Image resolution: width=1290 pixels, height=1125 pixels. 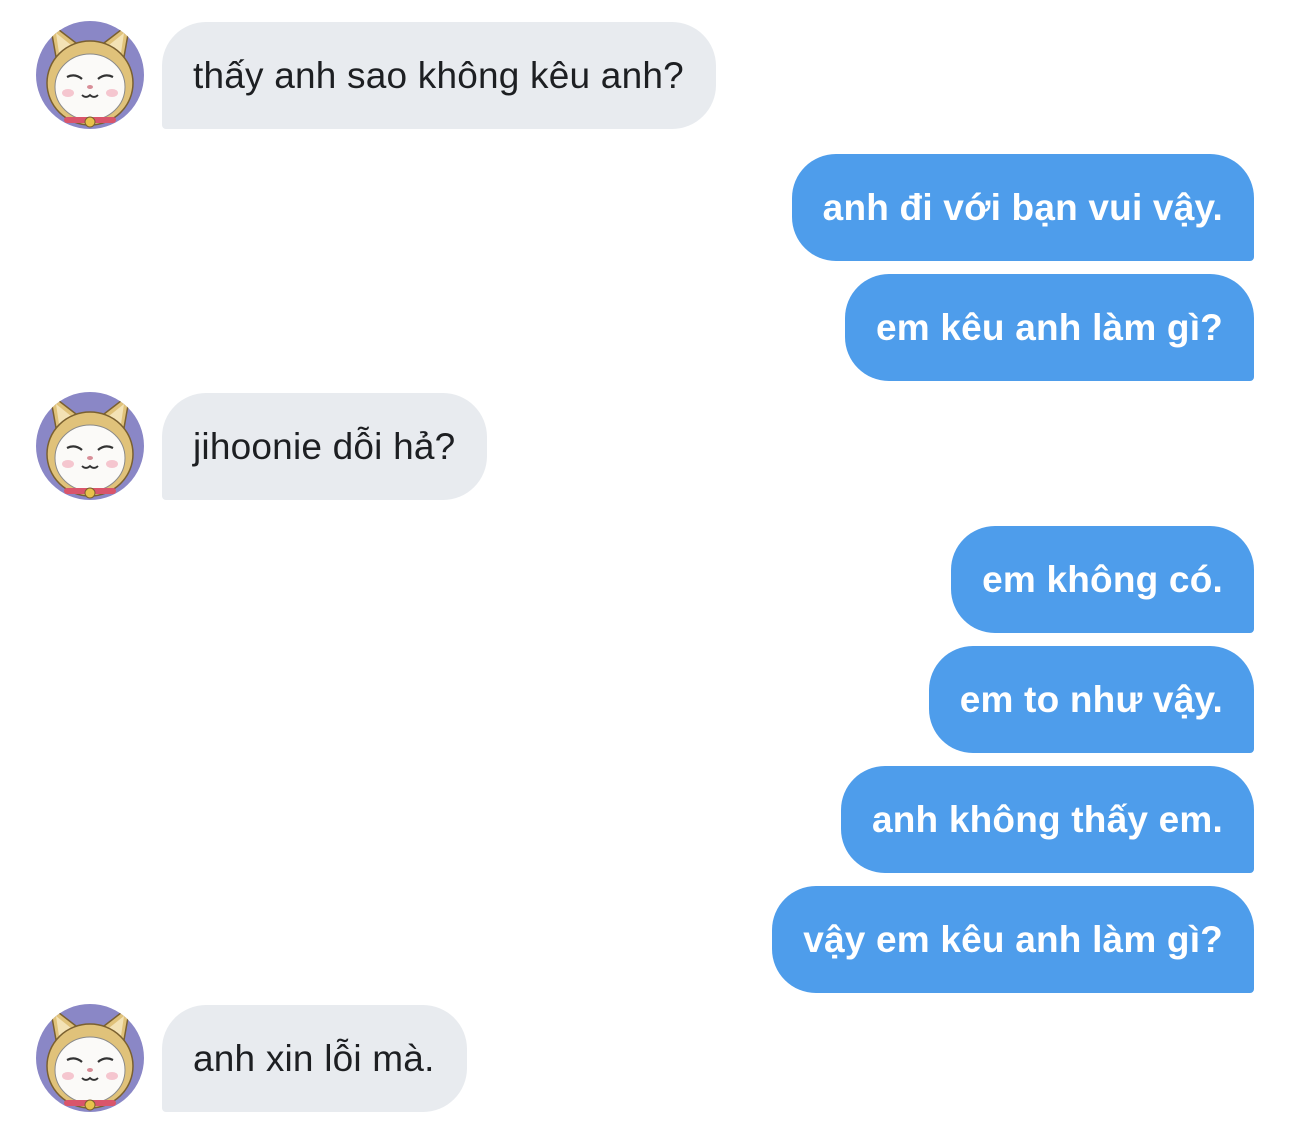 What do you see at coordinates (325, 446) in the screenshot?
I see `incoming-message-bubble: jihoonie dỗi hả?` at bounding box center [325, 446].